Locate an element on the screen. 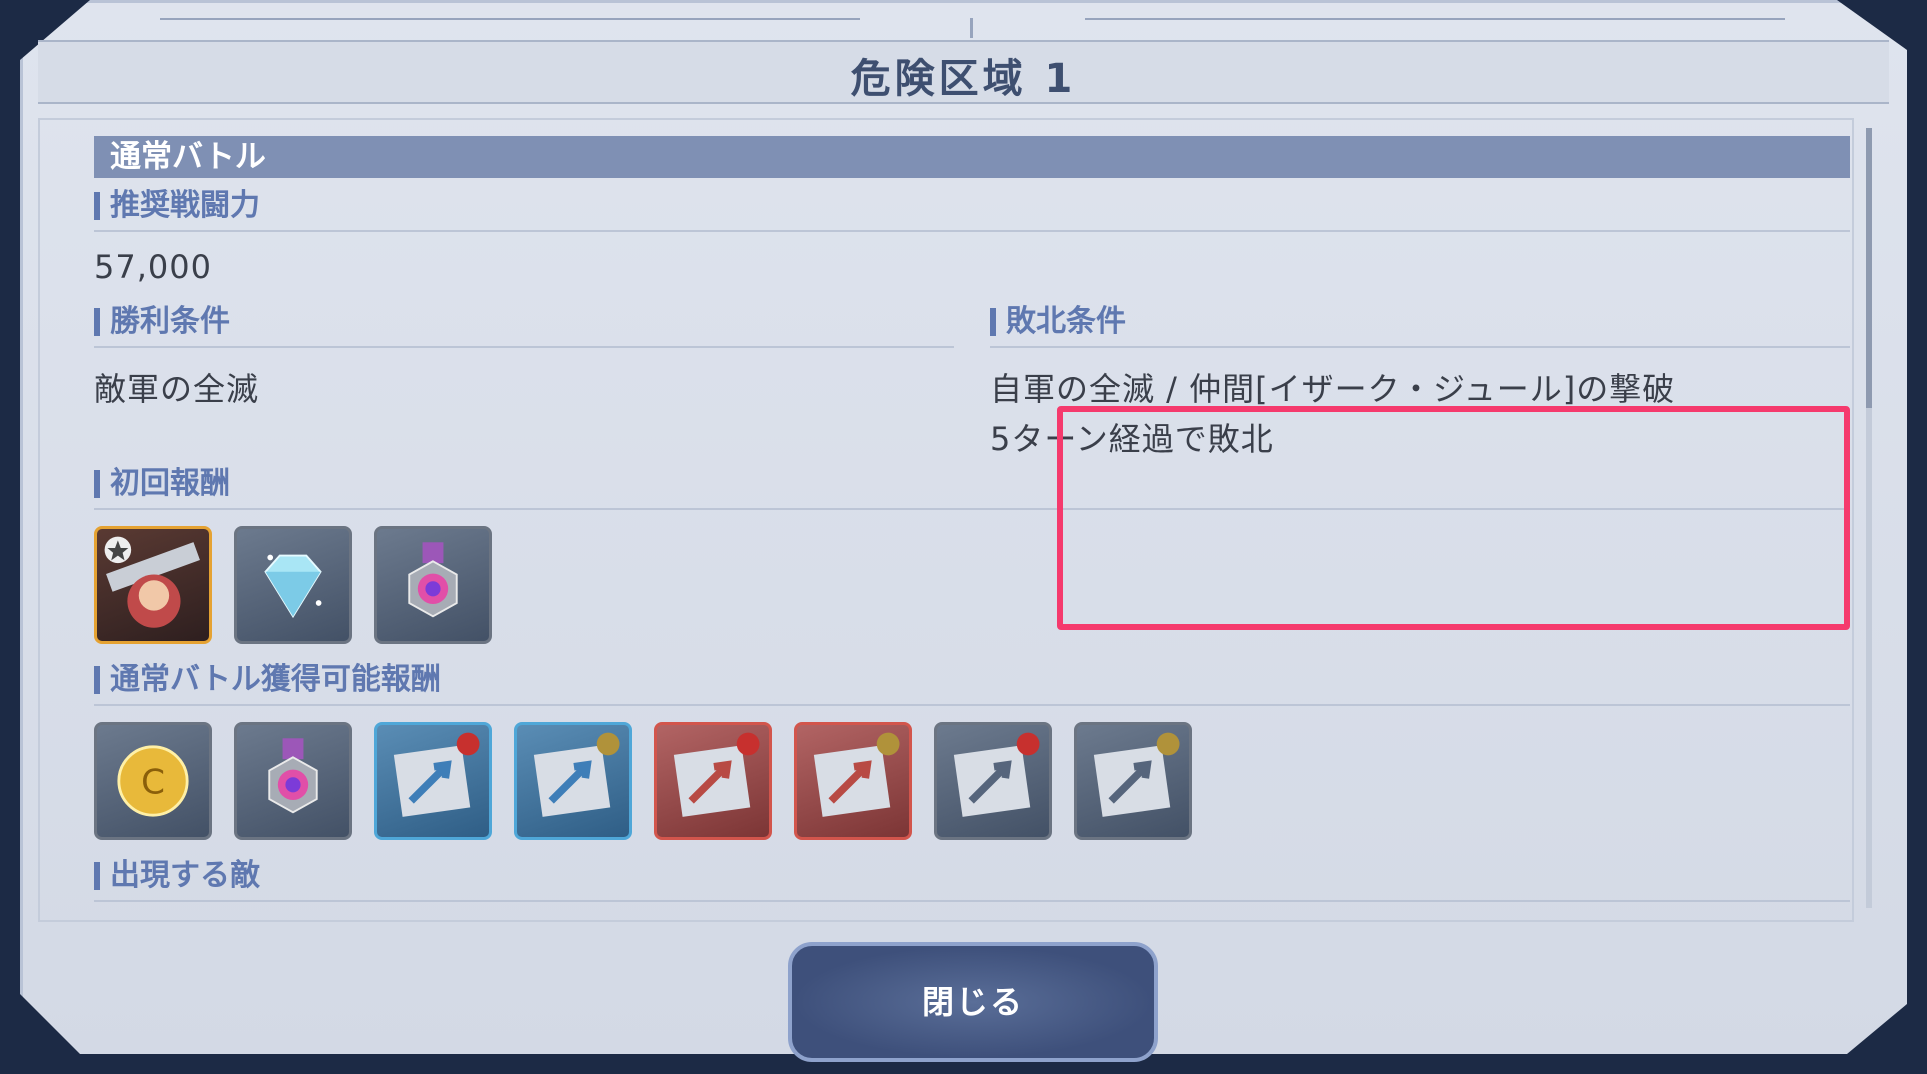  recommended-power-label: 推奨戦闘力 is located at coordinates (177, 206).